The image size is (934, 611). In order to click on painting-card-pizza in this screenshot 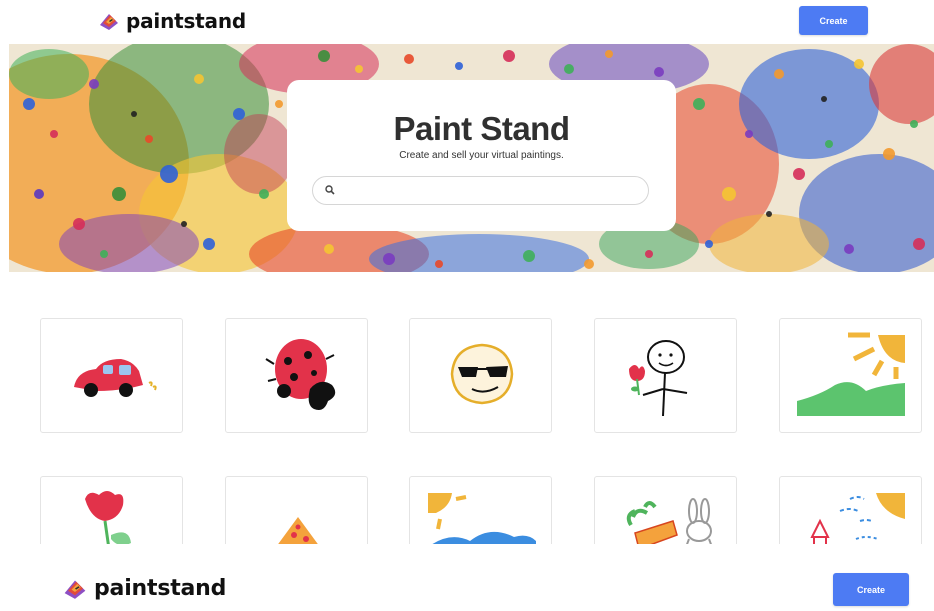, I will do `click(296, 510)`.